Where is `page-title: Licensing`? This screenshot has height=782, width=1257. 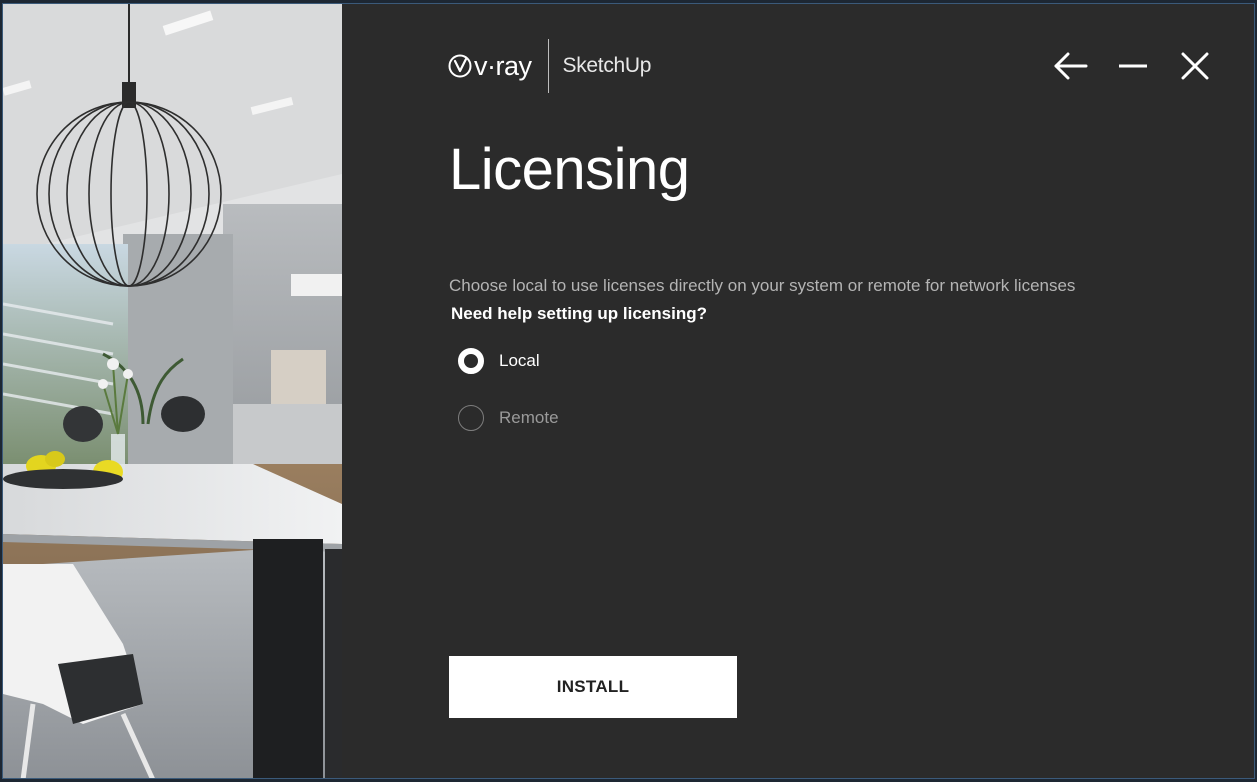 page-title: Licensing is located at coordinates (569, 169).